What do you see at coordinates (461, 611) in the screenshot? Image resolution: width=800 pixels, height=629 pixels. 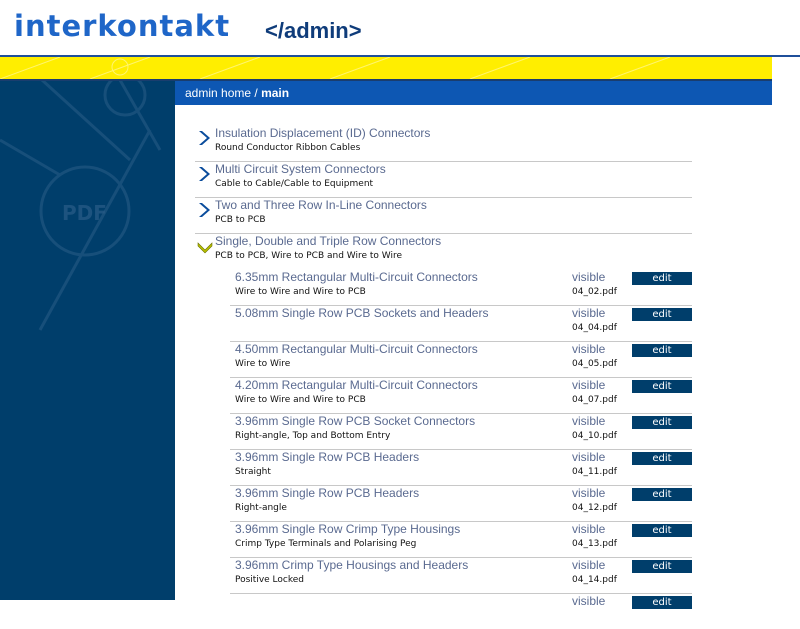 I see `product-row: visible edit` at bounding box center [461, 611].